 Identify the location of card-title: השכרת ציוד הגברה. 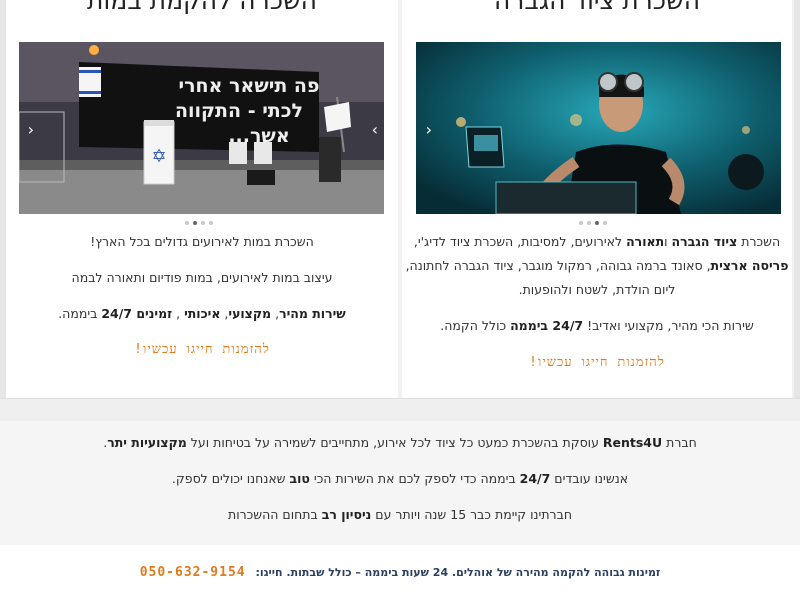
(597, 7).